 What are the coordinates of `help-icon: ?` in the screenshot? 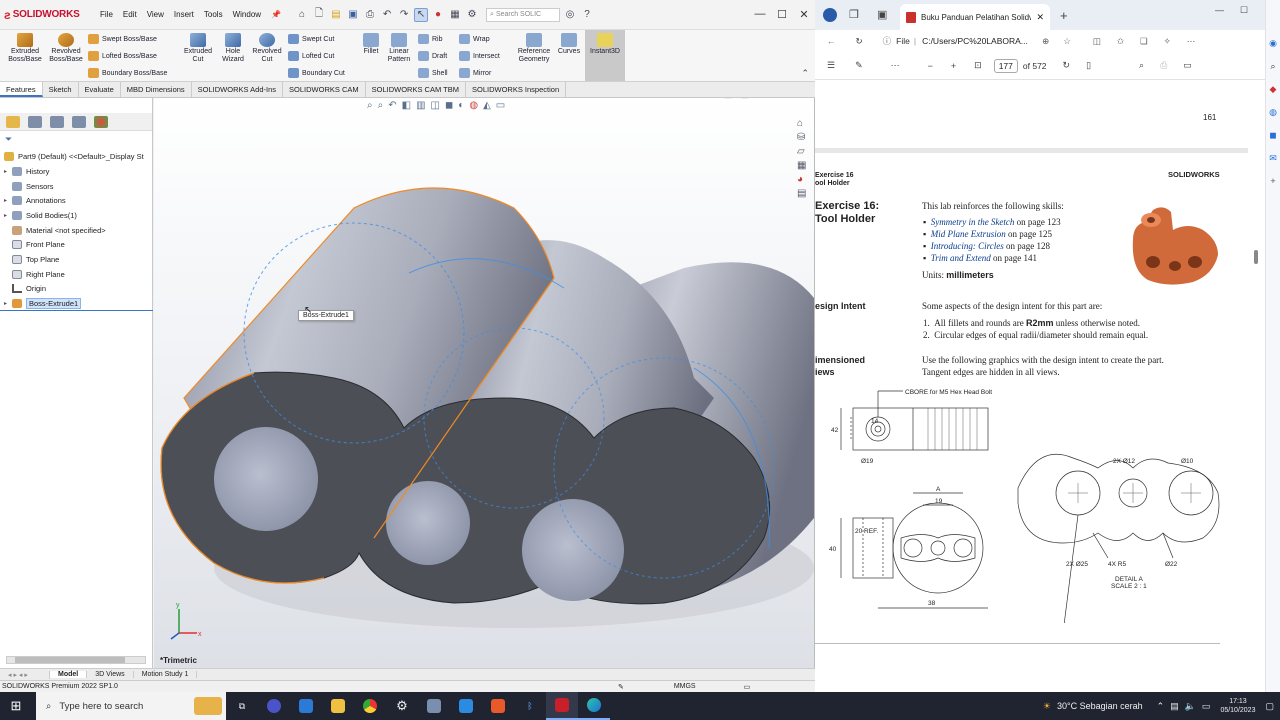 It's located at (587, 15).